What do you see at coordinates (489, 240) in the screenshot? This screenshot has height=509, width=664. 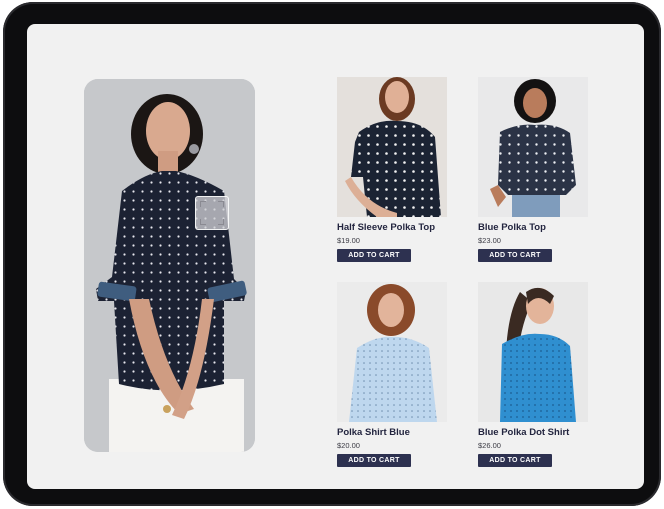 I see `product-price: $23.00` at bounding box center [489, 240].